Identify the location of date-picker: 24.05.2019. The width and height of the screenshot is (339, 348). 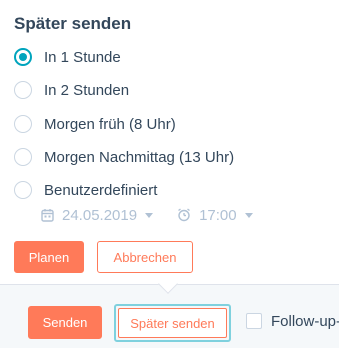
(97, 215).